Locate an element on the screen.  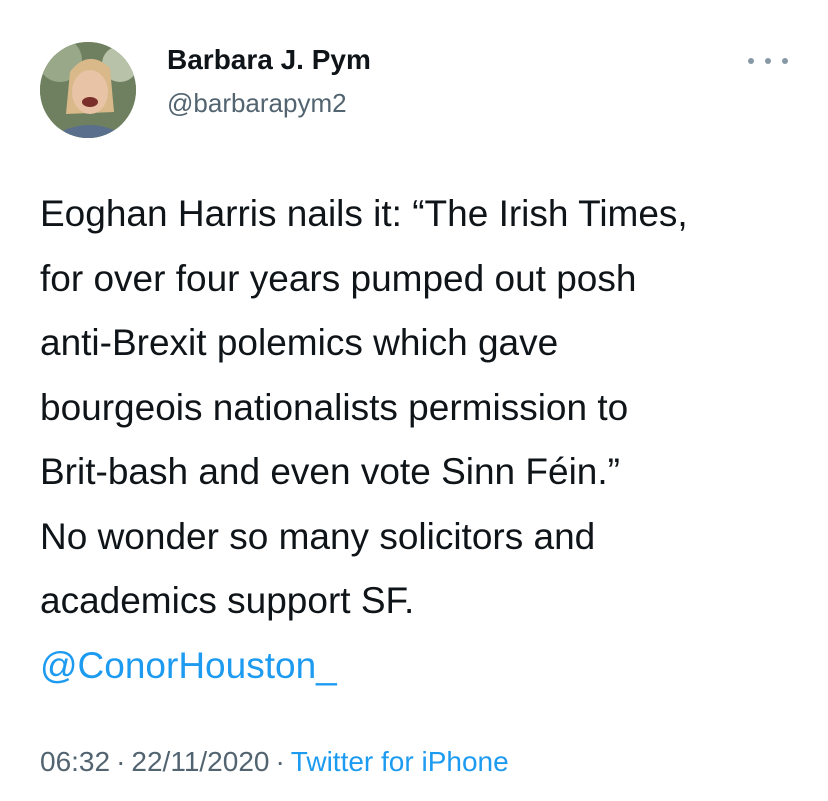
tweet-text-line: for over four years pumped out posh is located at coordinates (338, 278).